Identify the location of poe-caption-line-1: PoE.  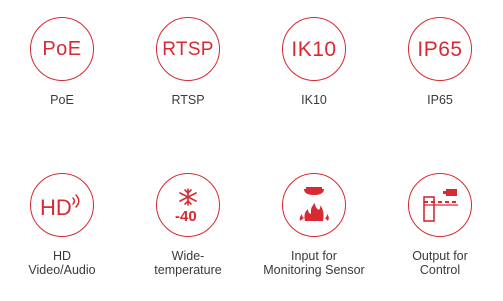
(62, 100).